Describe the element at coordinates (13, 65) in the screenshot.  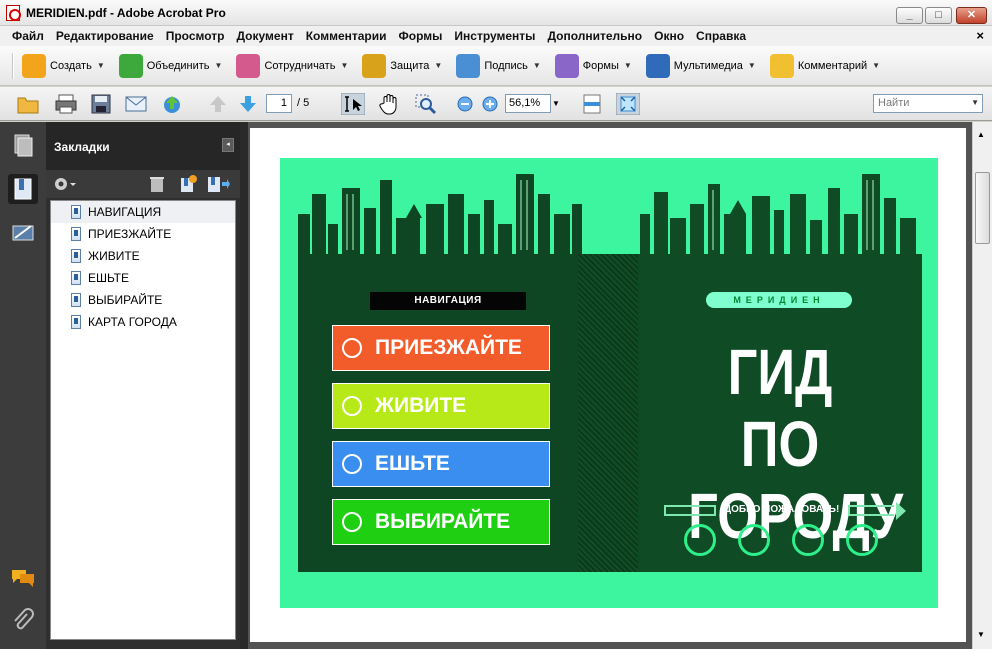
I see `toolbar-grip` at that location.